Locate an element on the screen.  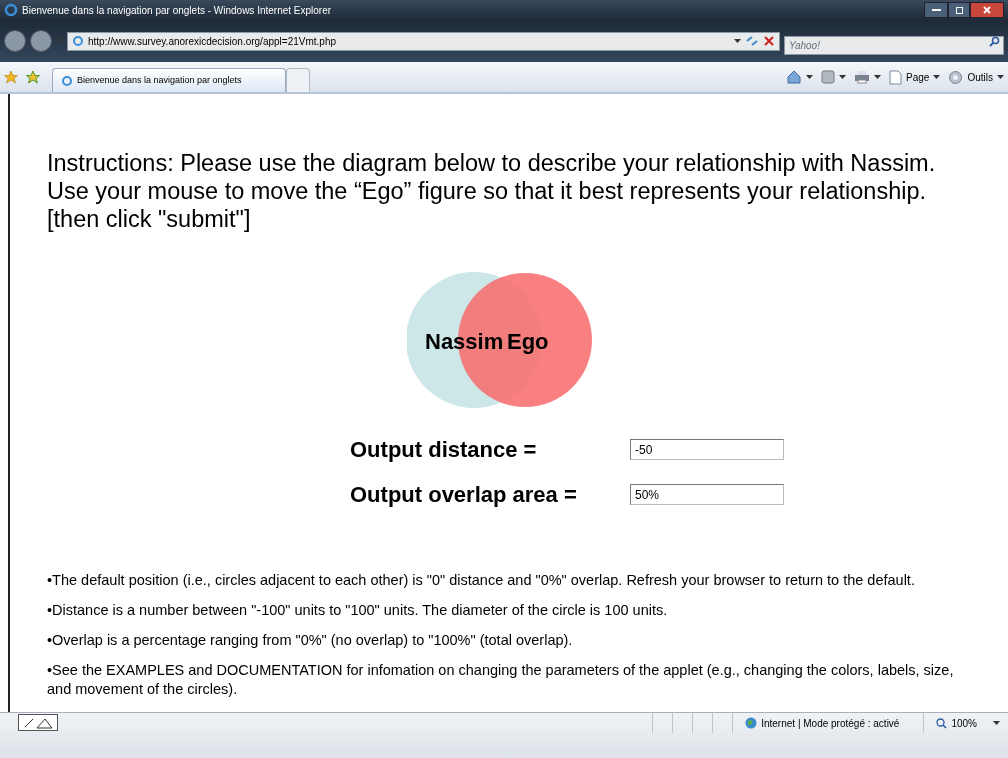
zoom-control: 100% is located at coordinates (961, 723).